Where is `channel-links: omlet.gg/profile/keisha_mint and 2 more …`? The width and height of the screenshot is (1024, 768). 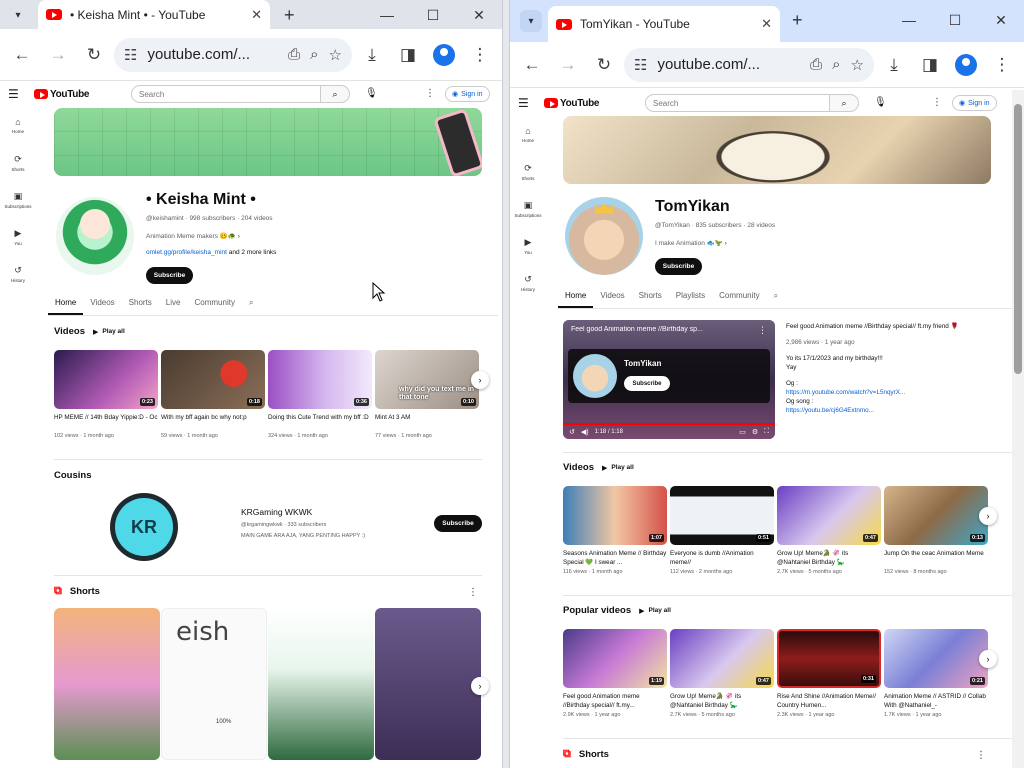 channel-links: omlet.gg/profile/keisha_mint and 2 more … is located at coordinates (211, 252).